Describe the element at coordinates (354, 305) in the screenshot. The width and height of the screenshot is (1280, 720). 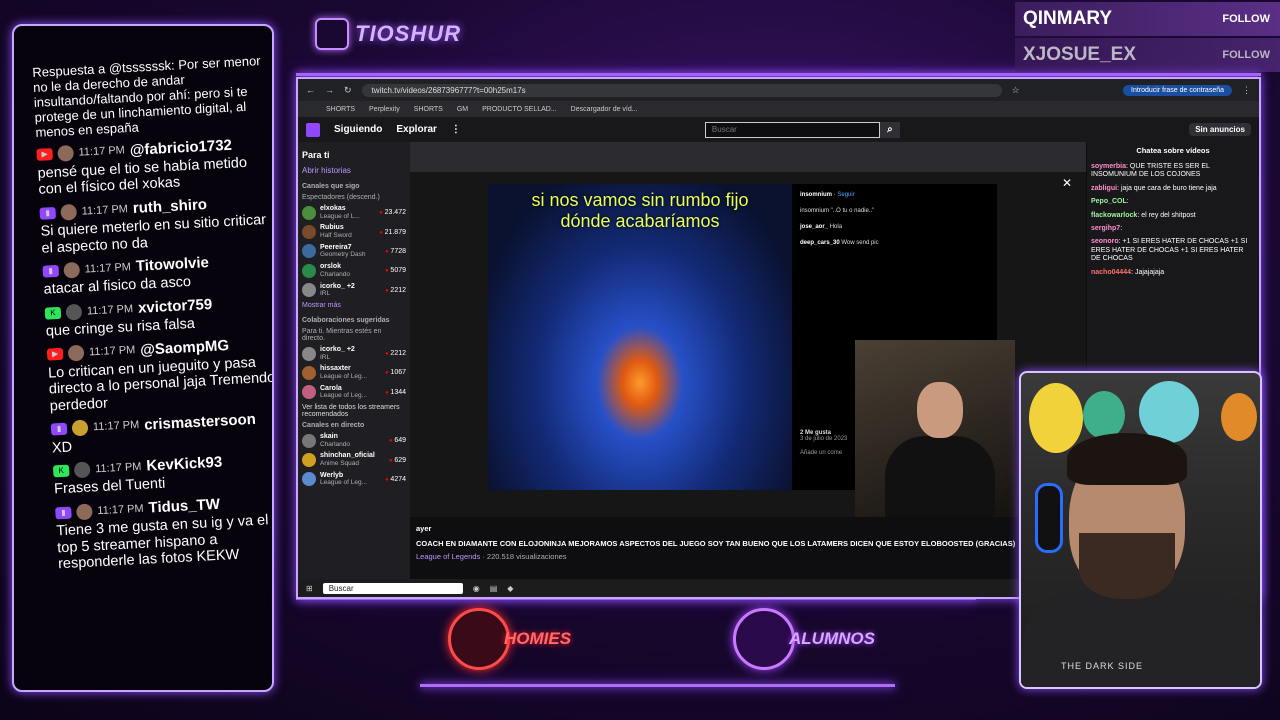
I see `show-more-link: Mostrar más` at that location.